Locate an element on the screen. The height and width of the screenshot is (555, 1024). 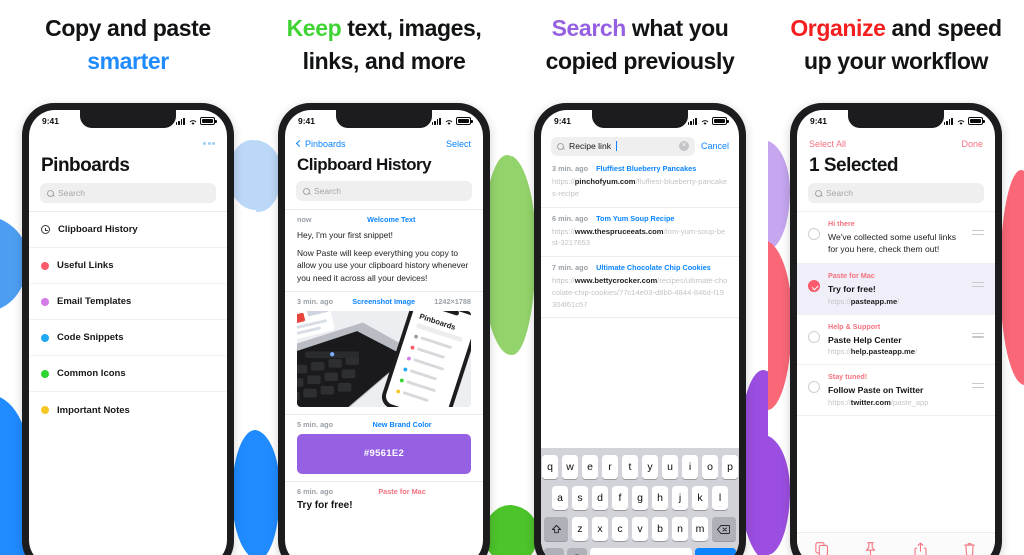
numbers-key: 123 is located at coordinates (554, 551).